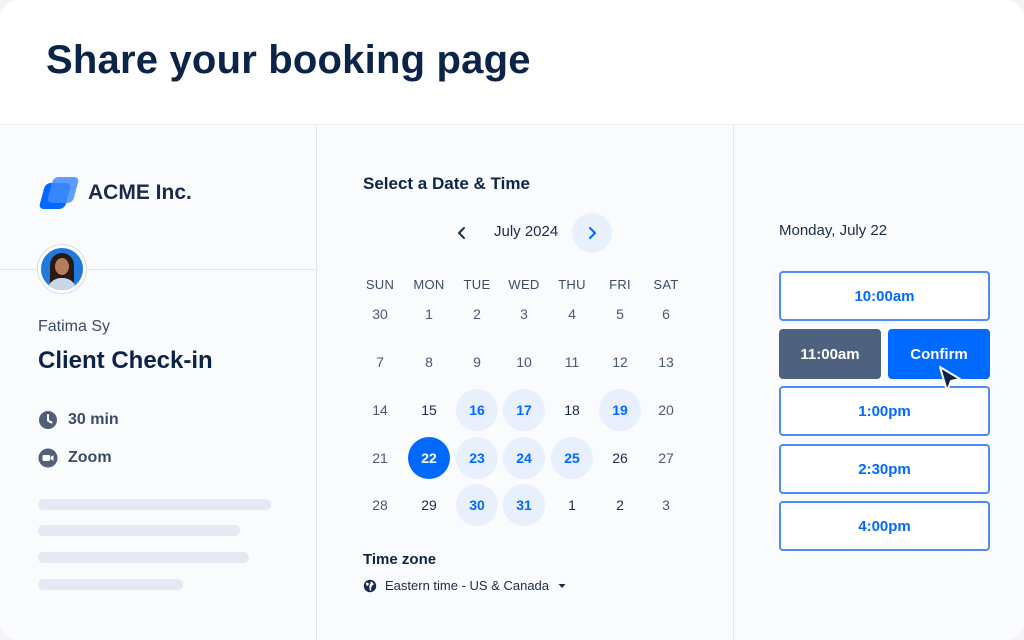  What do you see at coordinates (477, 505) in the screenshot?
I see `available-date: 30` at bounding box center [477, 505].